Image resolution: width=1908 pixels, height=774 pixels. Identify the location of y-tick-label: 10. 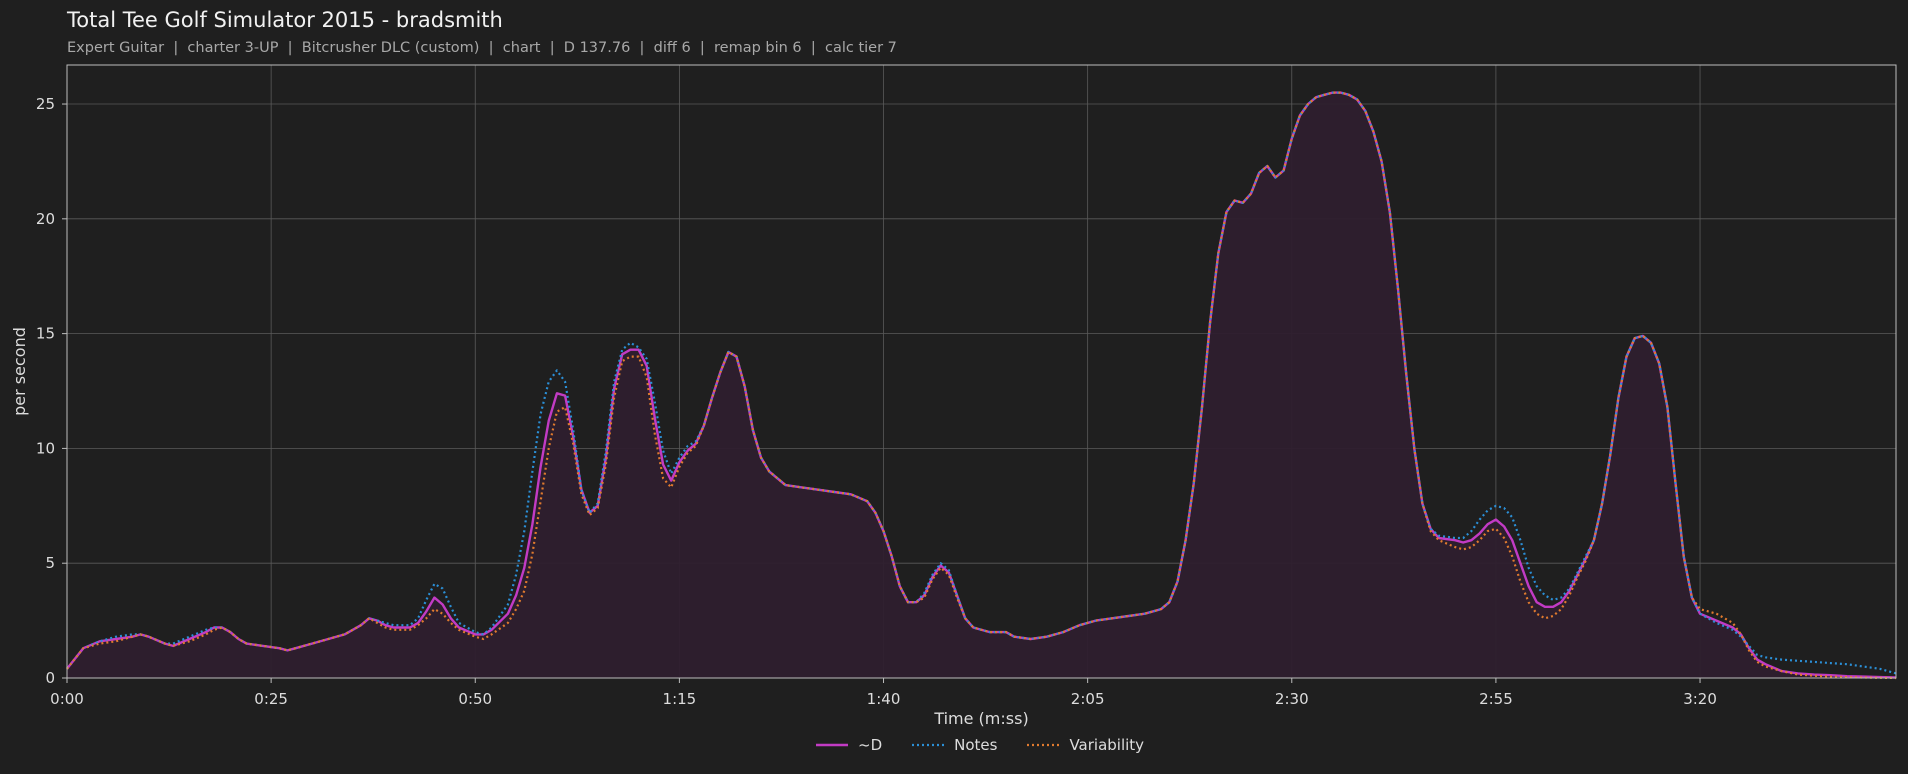
(45, 448).